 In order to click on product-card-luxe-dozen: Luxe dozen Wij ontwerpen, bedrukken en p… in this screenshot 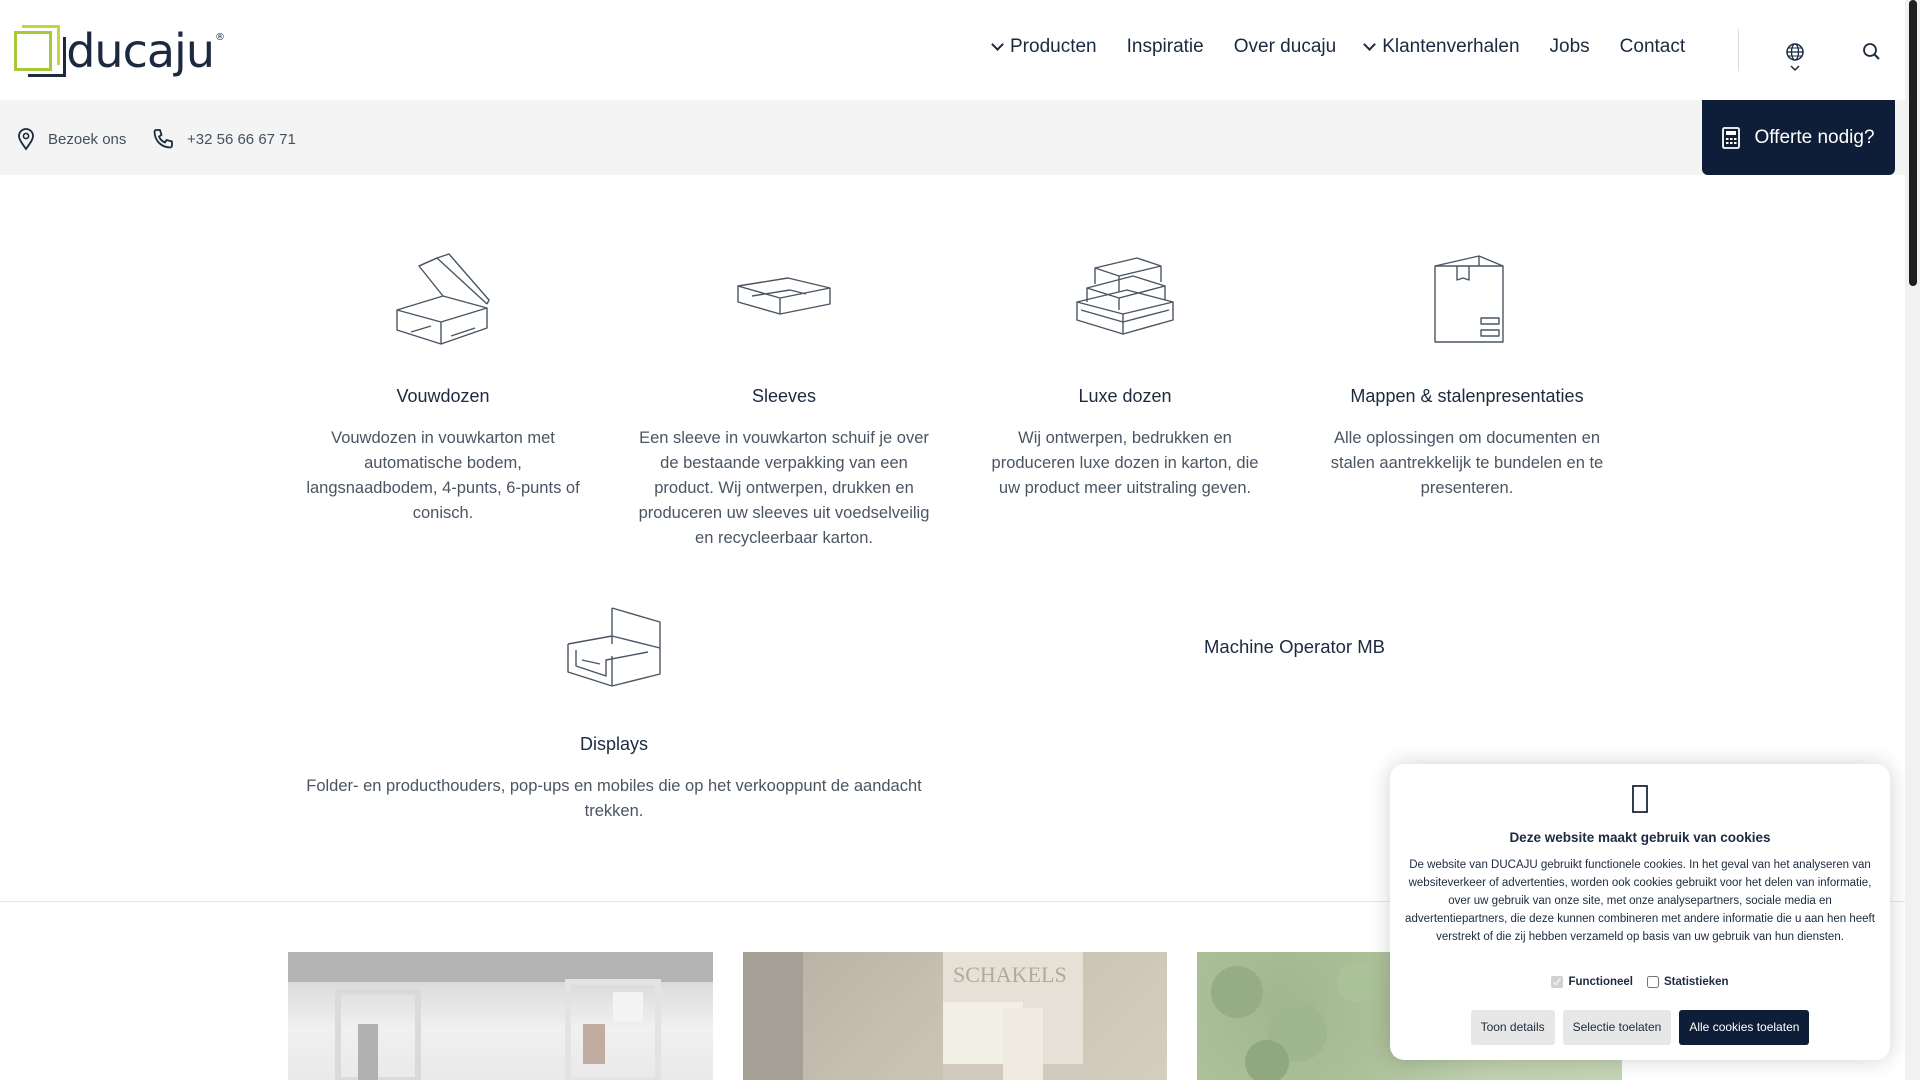, I will do `click(1125, 392)`.